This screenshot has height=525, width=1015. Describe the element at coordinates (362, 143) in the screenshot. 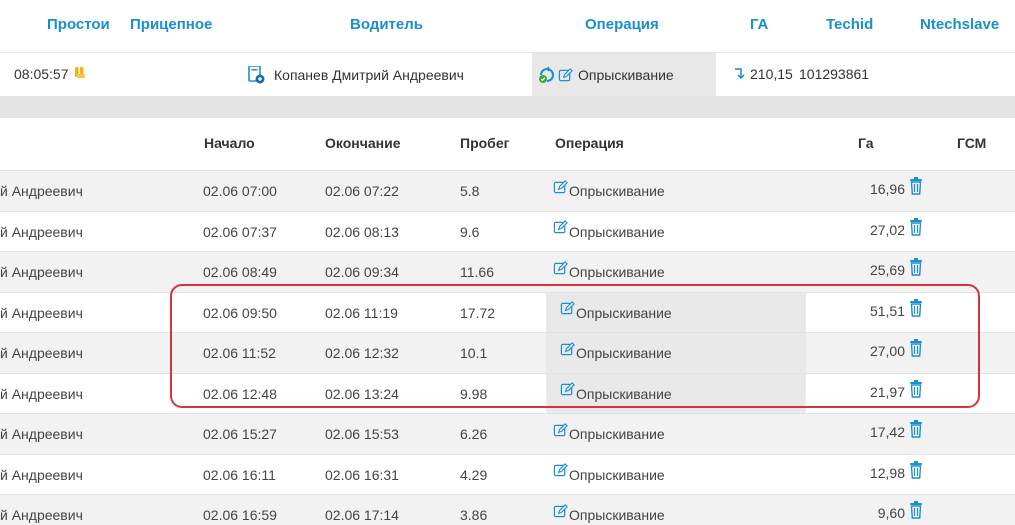

I see `col-end: Окончание` at that location.